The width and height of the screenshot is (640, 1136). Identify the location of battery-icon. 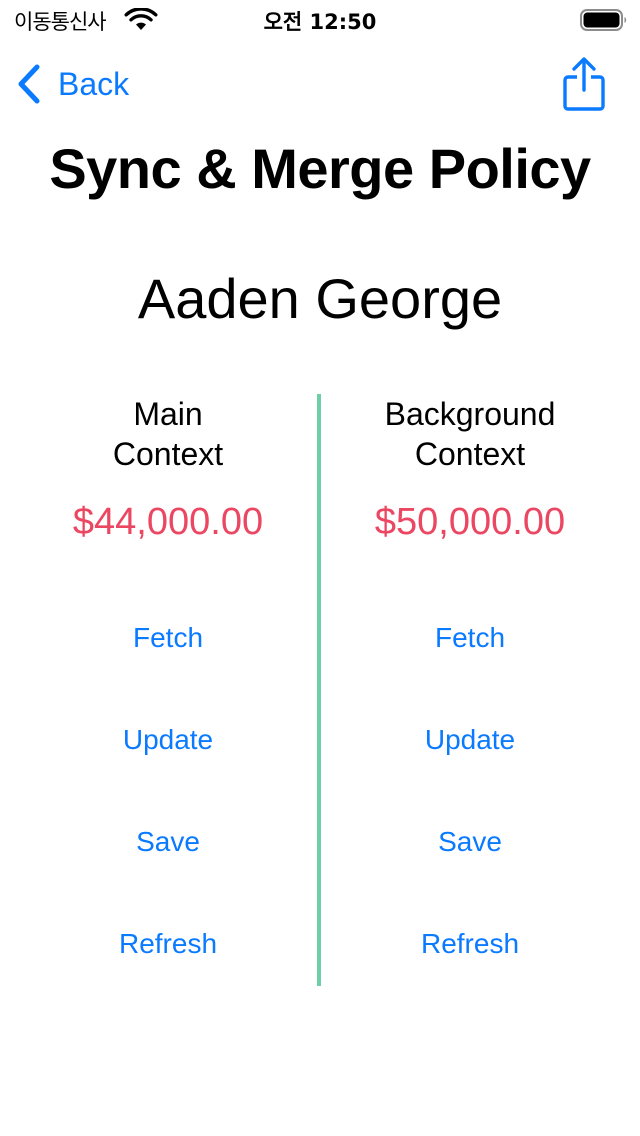
(603, 20).